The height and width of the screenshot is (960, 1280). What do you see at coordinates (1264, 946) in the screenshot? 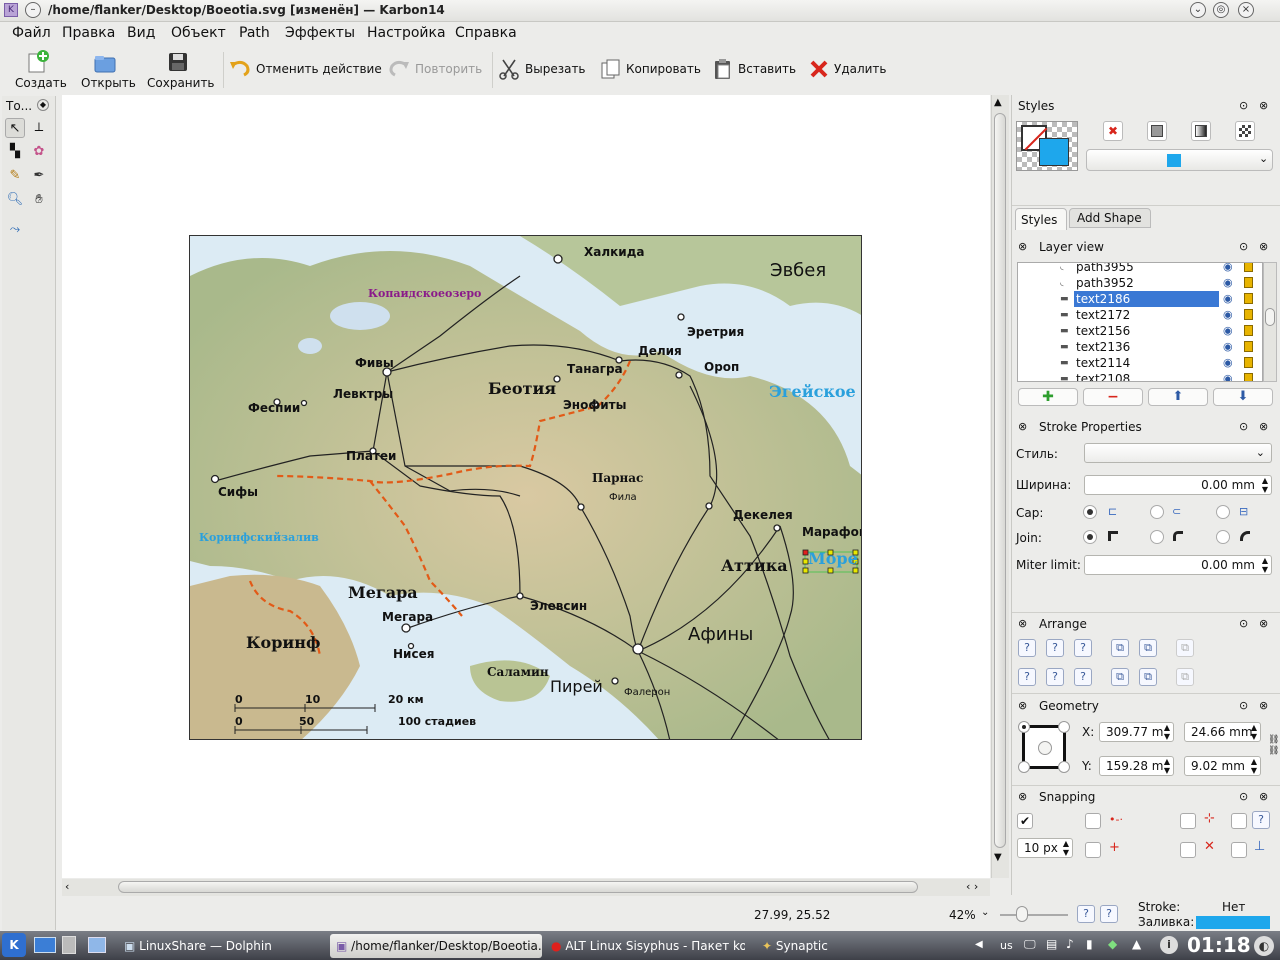
I see `panel-toolbox-icon: ◐` at bounding box center [1264, 946].